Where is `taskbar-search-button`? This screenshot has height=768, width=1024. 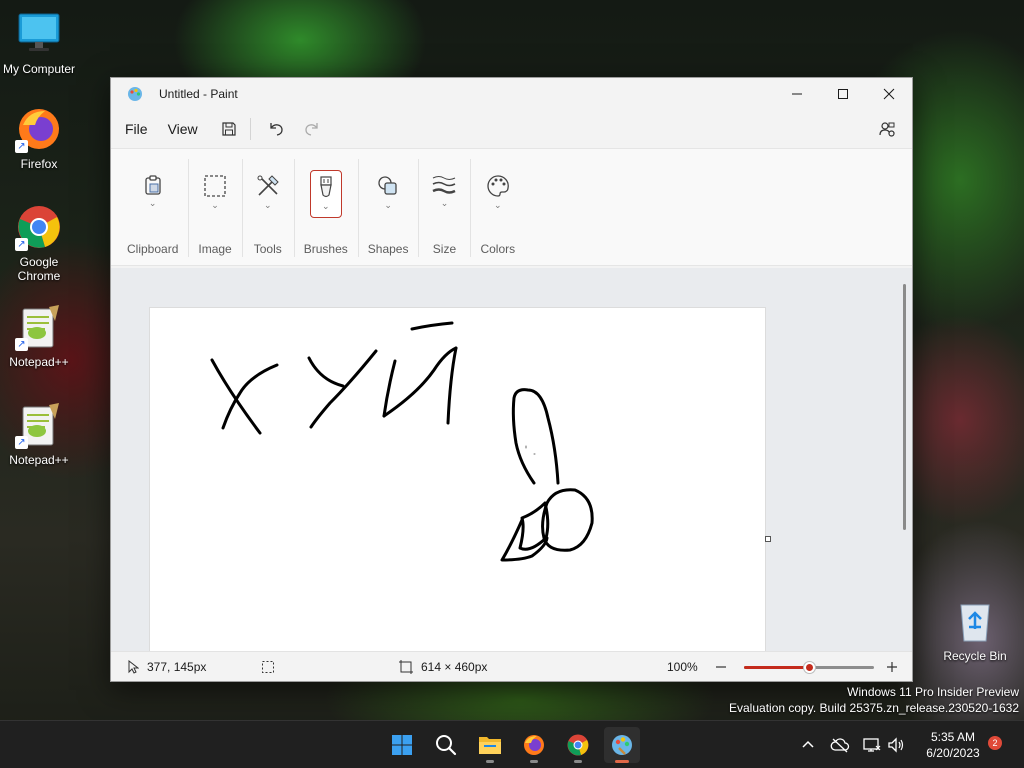 taskbar-search-button is located at coordinates (446, 745).